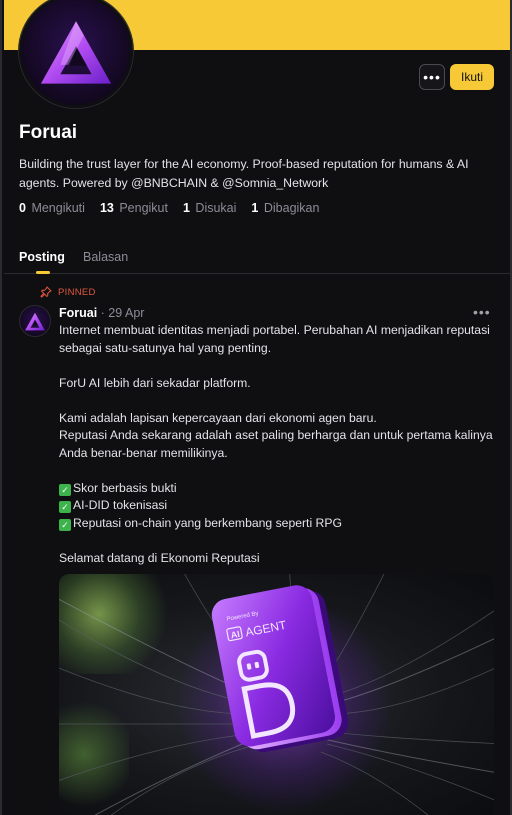  I want to click on post-more-button: •••, so click(482, 312).